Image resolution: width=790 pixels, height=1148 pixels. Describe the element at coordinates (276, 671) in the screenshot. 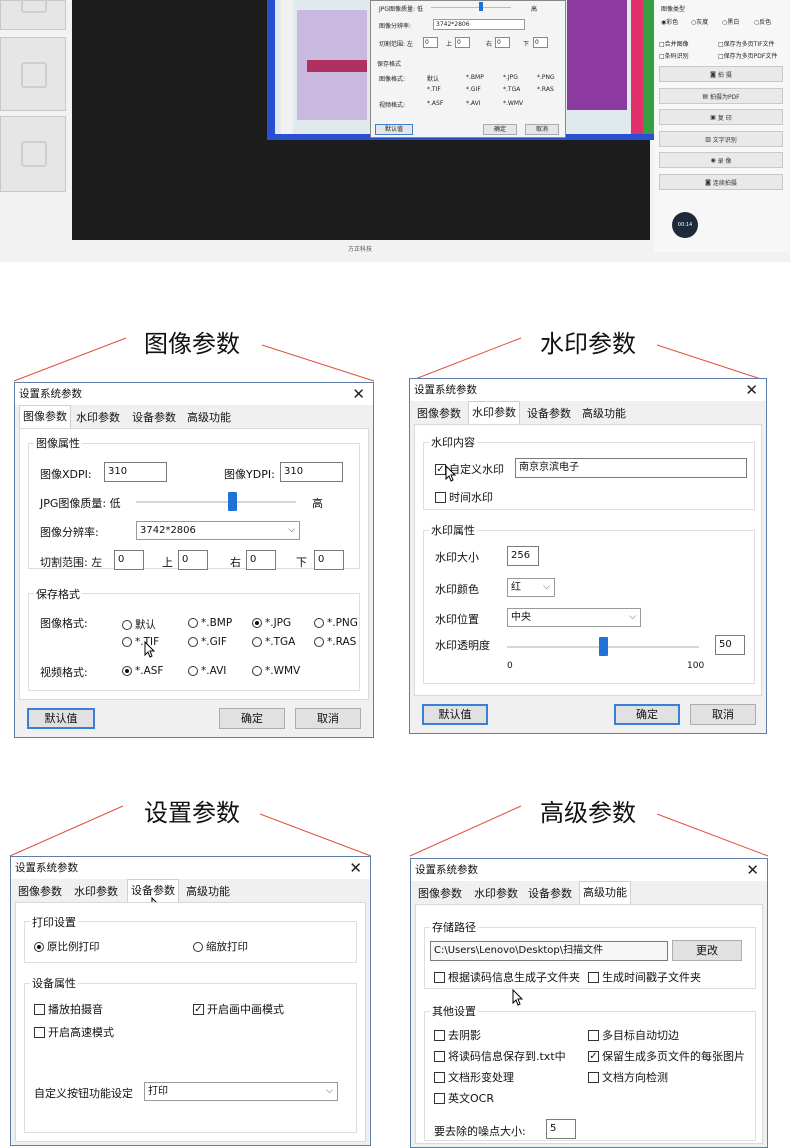

I see `video-format-radio: *.WMV` at that location.